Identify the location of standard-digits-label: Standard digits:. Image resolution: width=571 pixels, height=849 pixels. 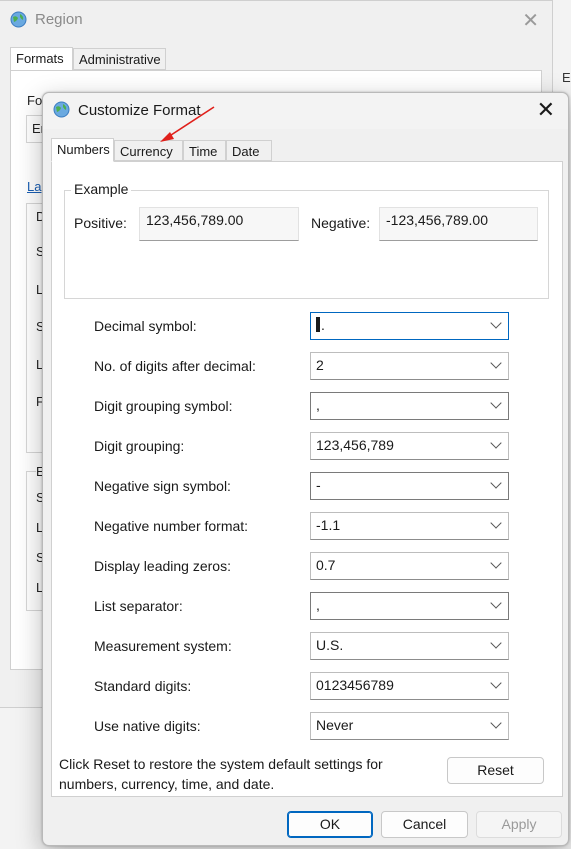
(143, 686).